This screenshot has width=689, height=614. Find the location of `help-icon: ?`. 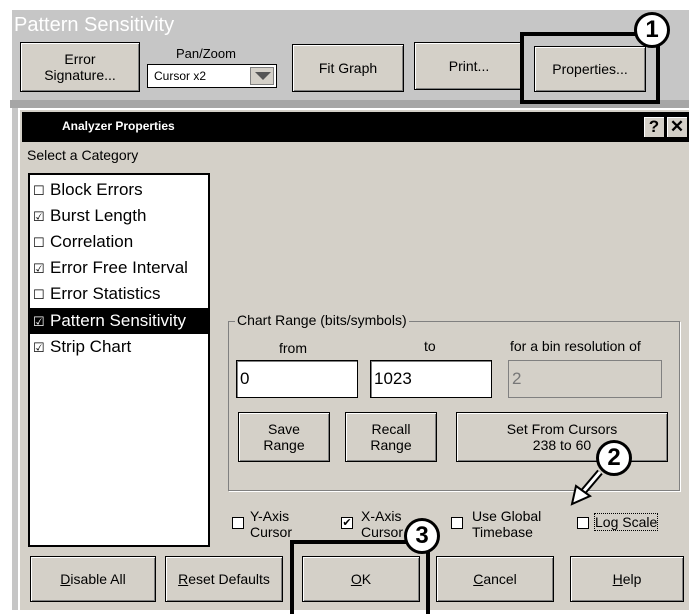

help-icon: ? is located at coordinates (654, 127).